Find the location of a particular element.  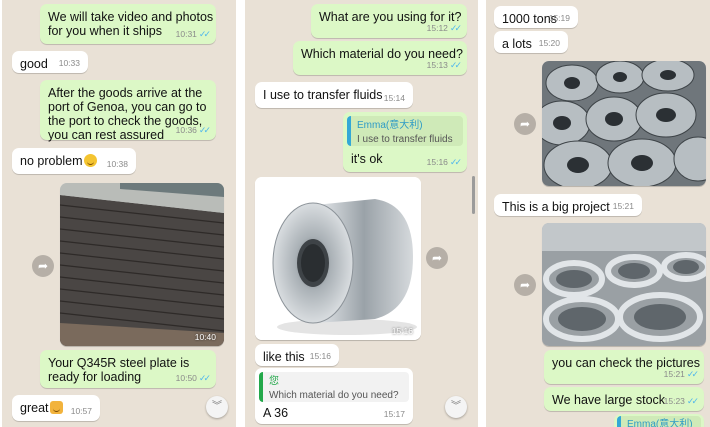

message-bubble: a lots 15:20 is located at coordinates (531, 42).